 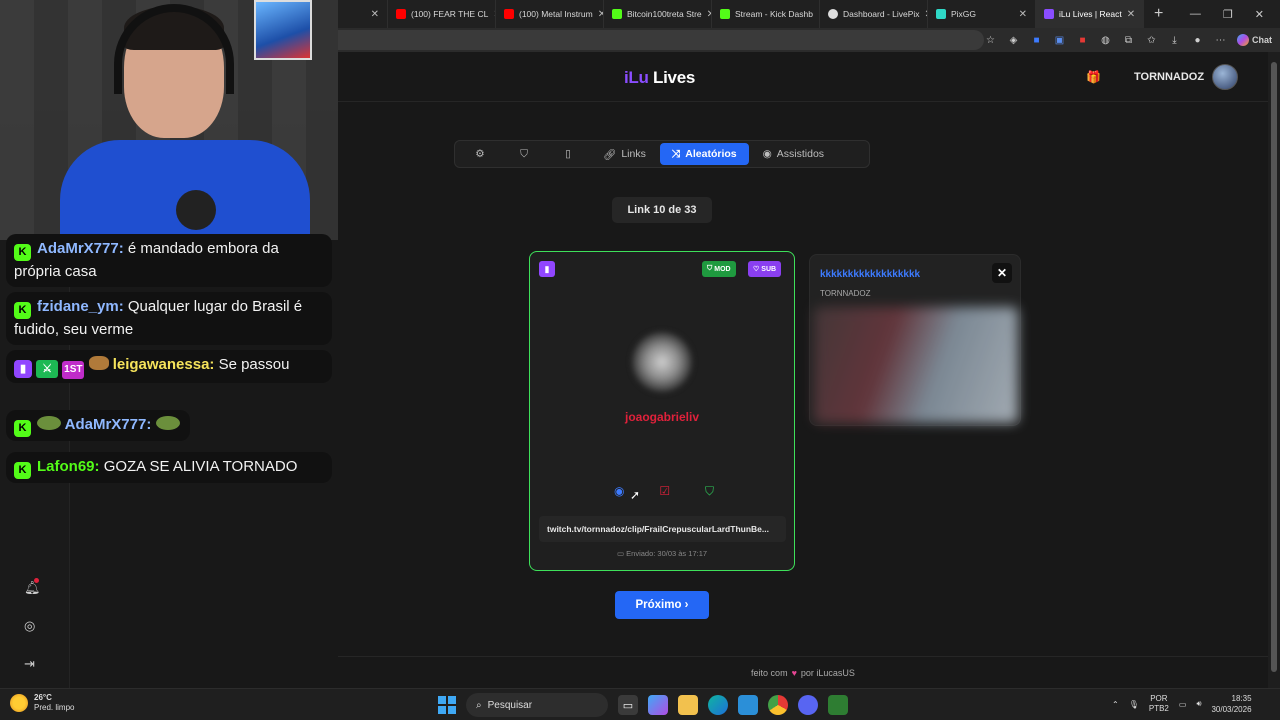 I want to click on tab-watched: ◉ Assistidos, so click(x=793, y=154).